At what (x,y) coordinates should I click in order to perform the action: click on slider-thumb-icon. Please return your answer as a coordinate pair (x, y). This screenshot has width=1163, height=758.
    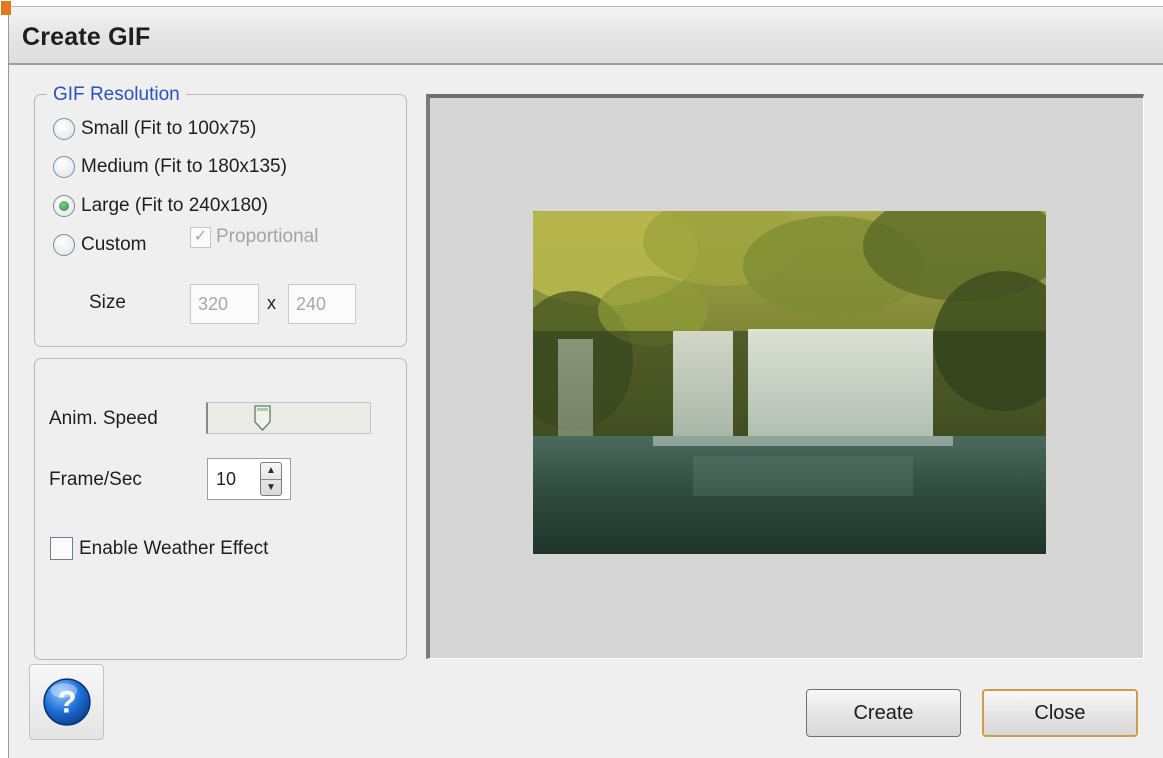
    Looking at the image, I should click on (262, 418).